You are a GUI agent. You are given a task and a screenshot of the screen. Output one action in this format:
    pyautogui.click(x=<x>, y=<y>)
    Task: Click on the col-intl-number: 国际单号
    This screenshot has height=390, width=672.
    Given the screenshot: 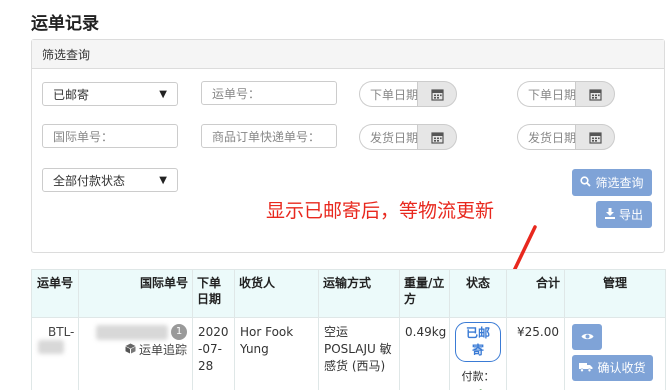 What is the action you would take?
    pyautogui.click(x=135, y=293)
    